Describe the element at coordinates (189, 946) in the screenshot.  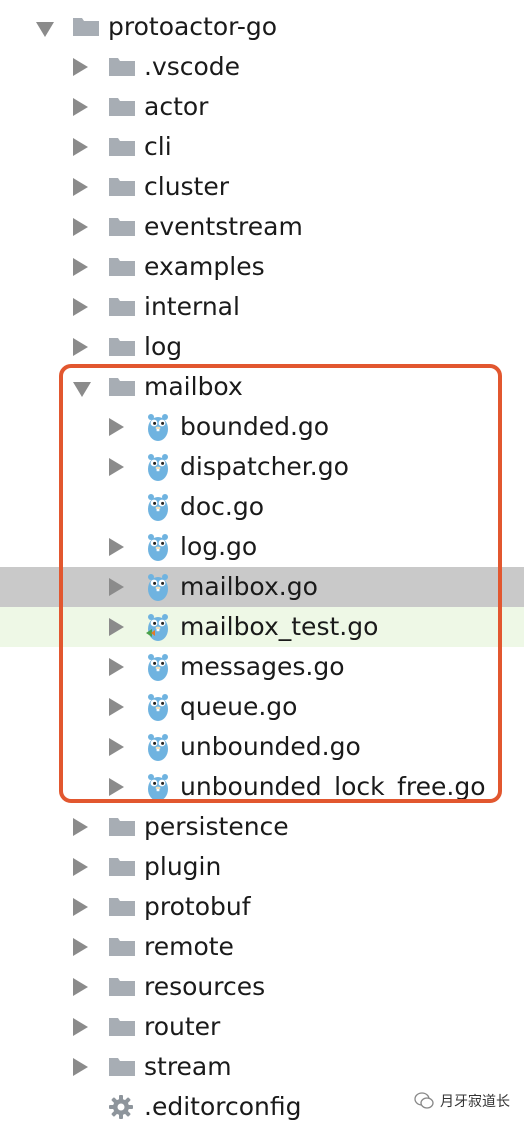
I see `tree-item-label: remote` at that location.